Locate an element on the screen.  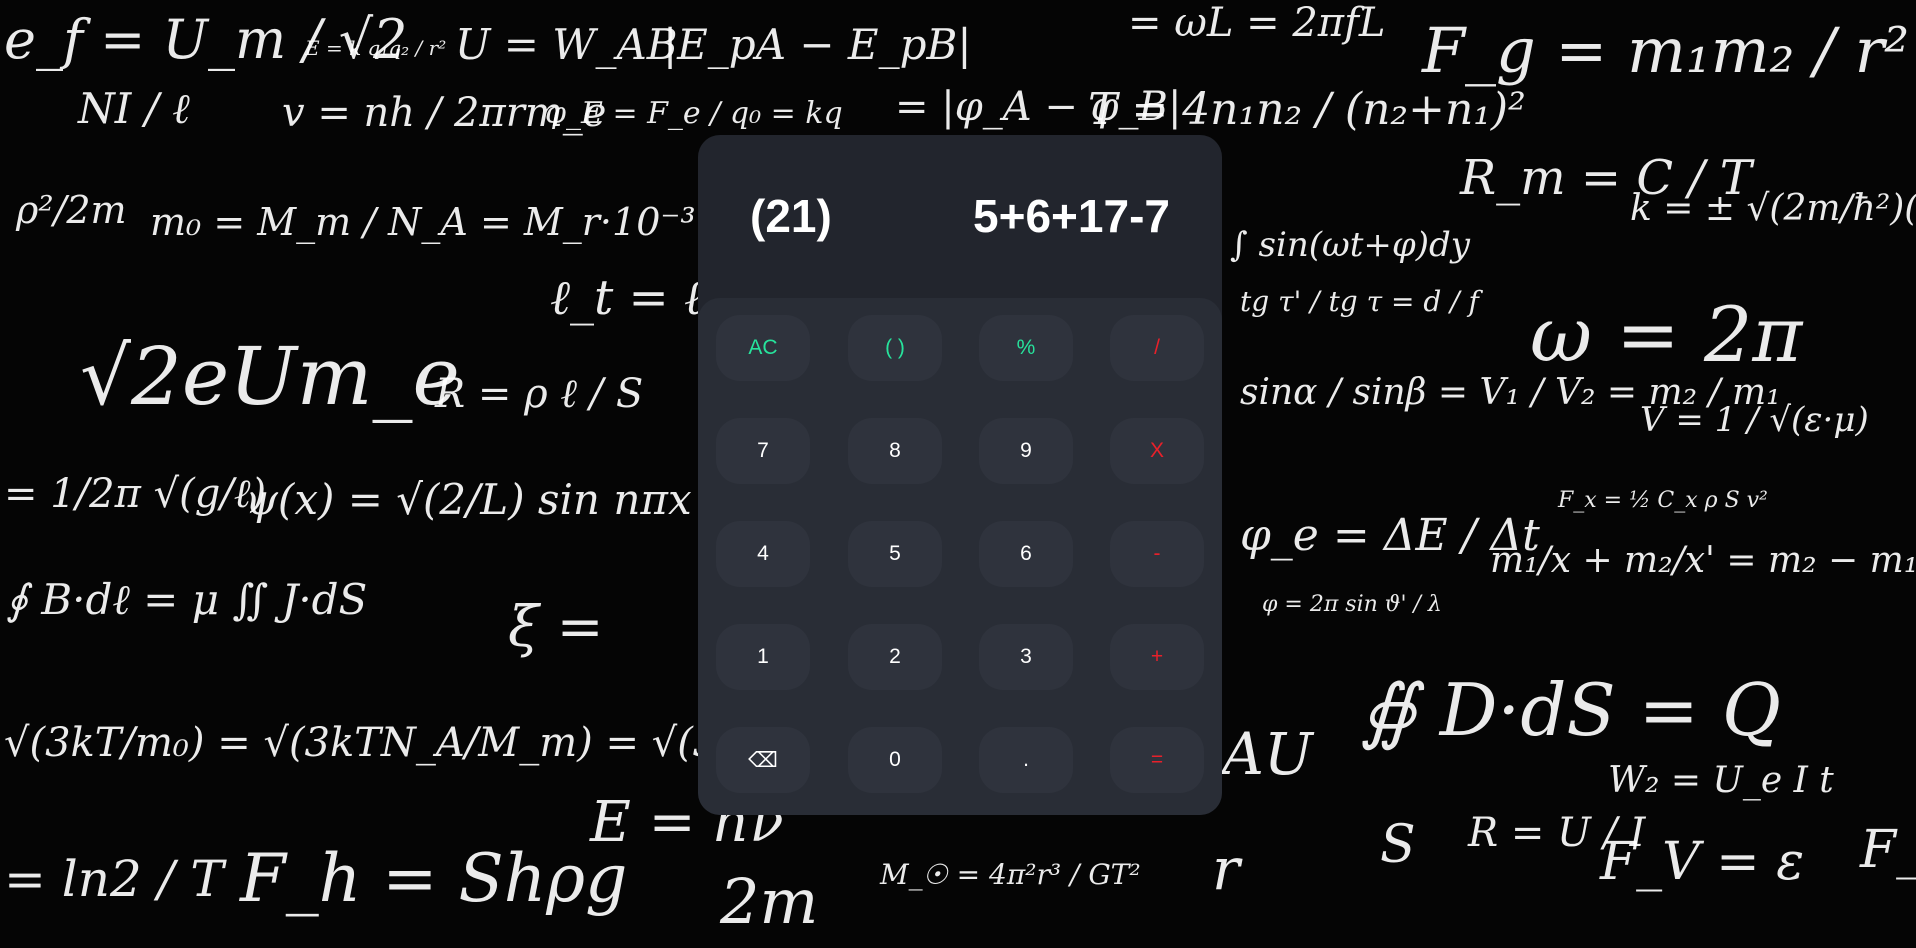
bg-formula: ℓ_t = ℓ is located at coordinates (627, 298).